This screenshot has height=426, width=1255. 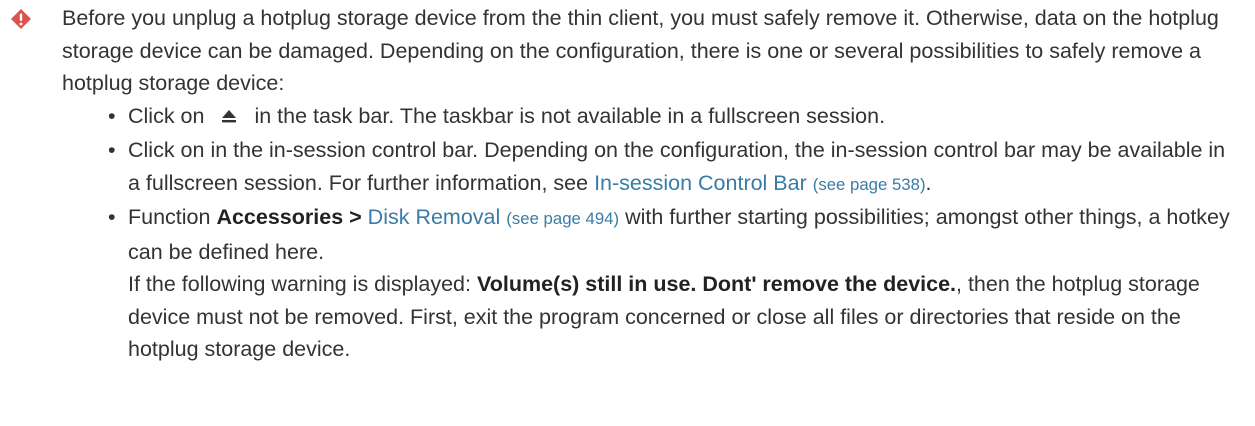 I want to click on disk-removal-link: Disk Removal (see page 494), so click(x=493, y=217).